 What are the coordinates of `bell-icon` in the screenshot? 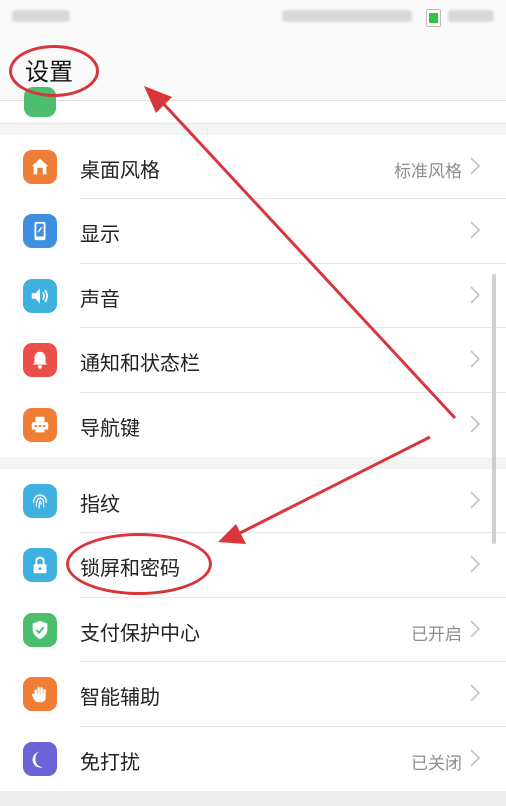 It's located at (40, 360).